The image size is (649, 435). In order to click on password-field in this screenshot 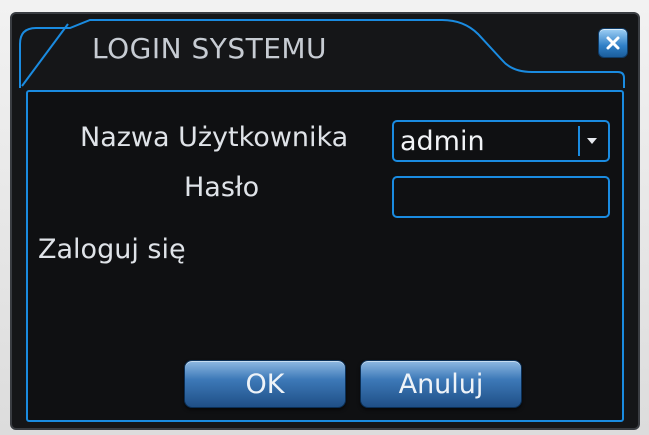, I will do `click(501, 197)`.